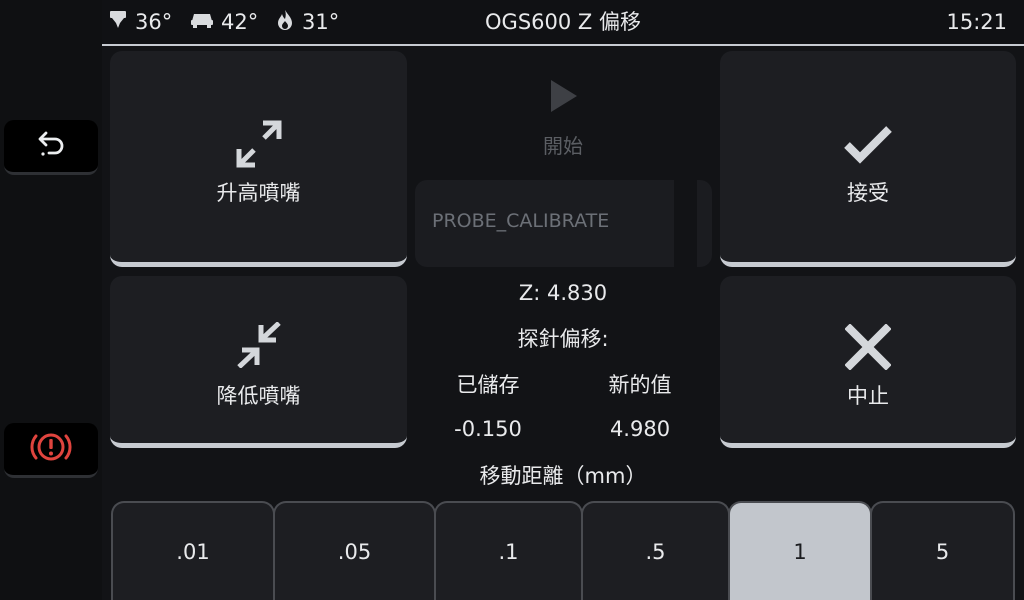 The height and width of the screenshot is (600, 1024). What do you see at coordinates (563, 96) in the screenshot?
I see `play-icon` at bounding box center [563, 96].